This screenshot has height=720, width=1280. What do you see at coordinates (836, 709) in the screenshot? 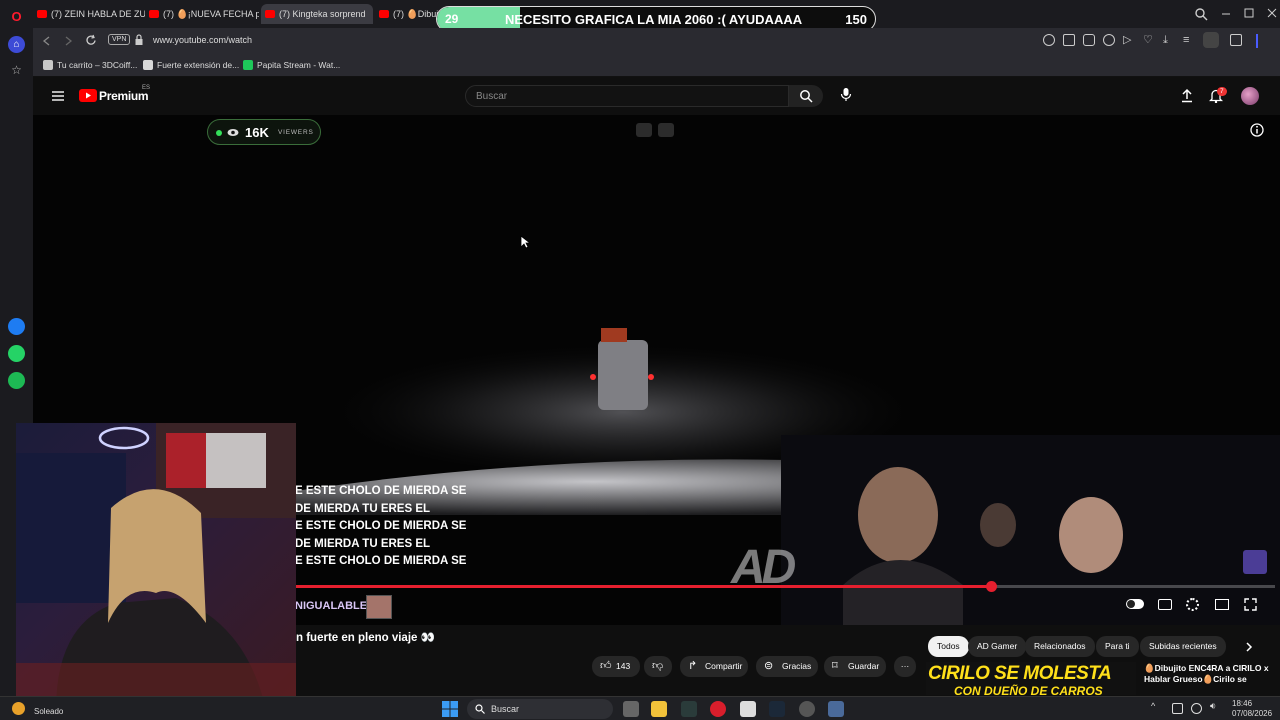
I see `settings-icon` at bounding box center [836, 709].